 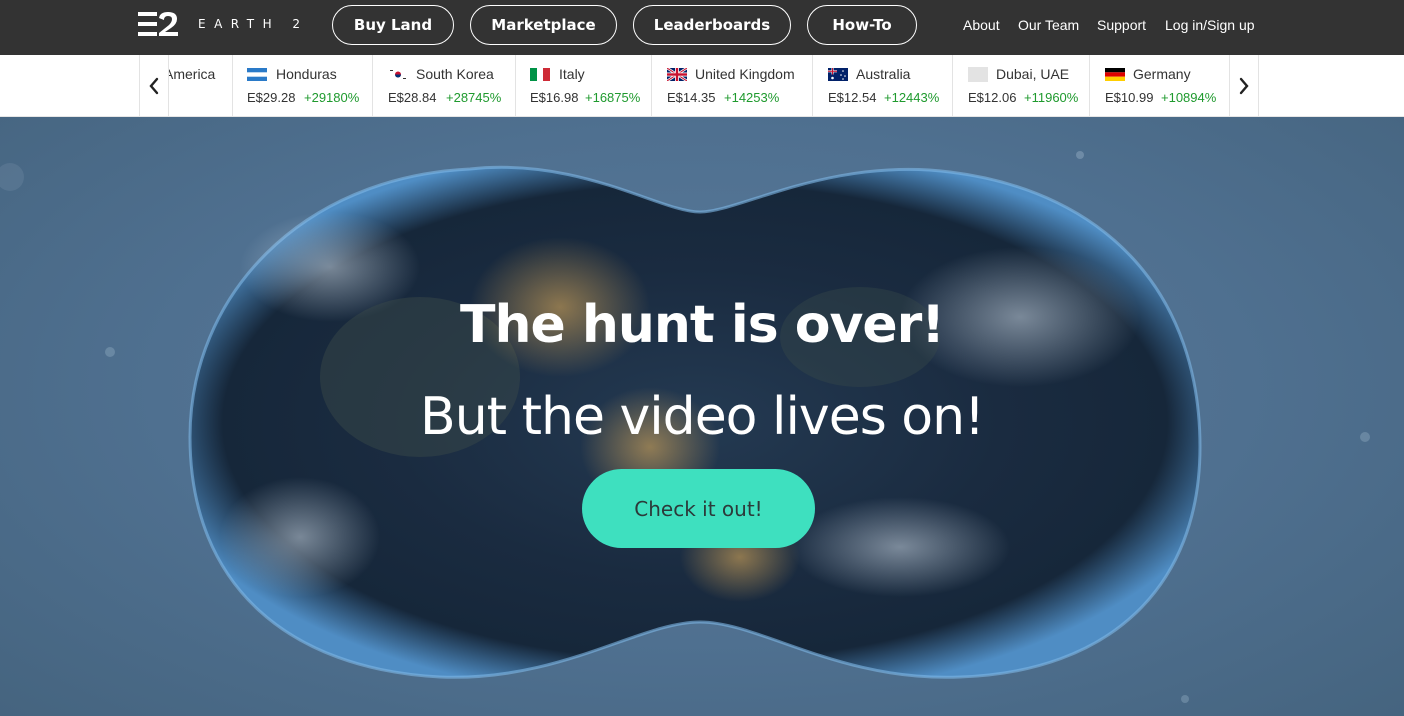 I want to click on ticker-country-name: Australia, so click(x=883, y=74).